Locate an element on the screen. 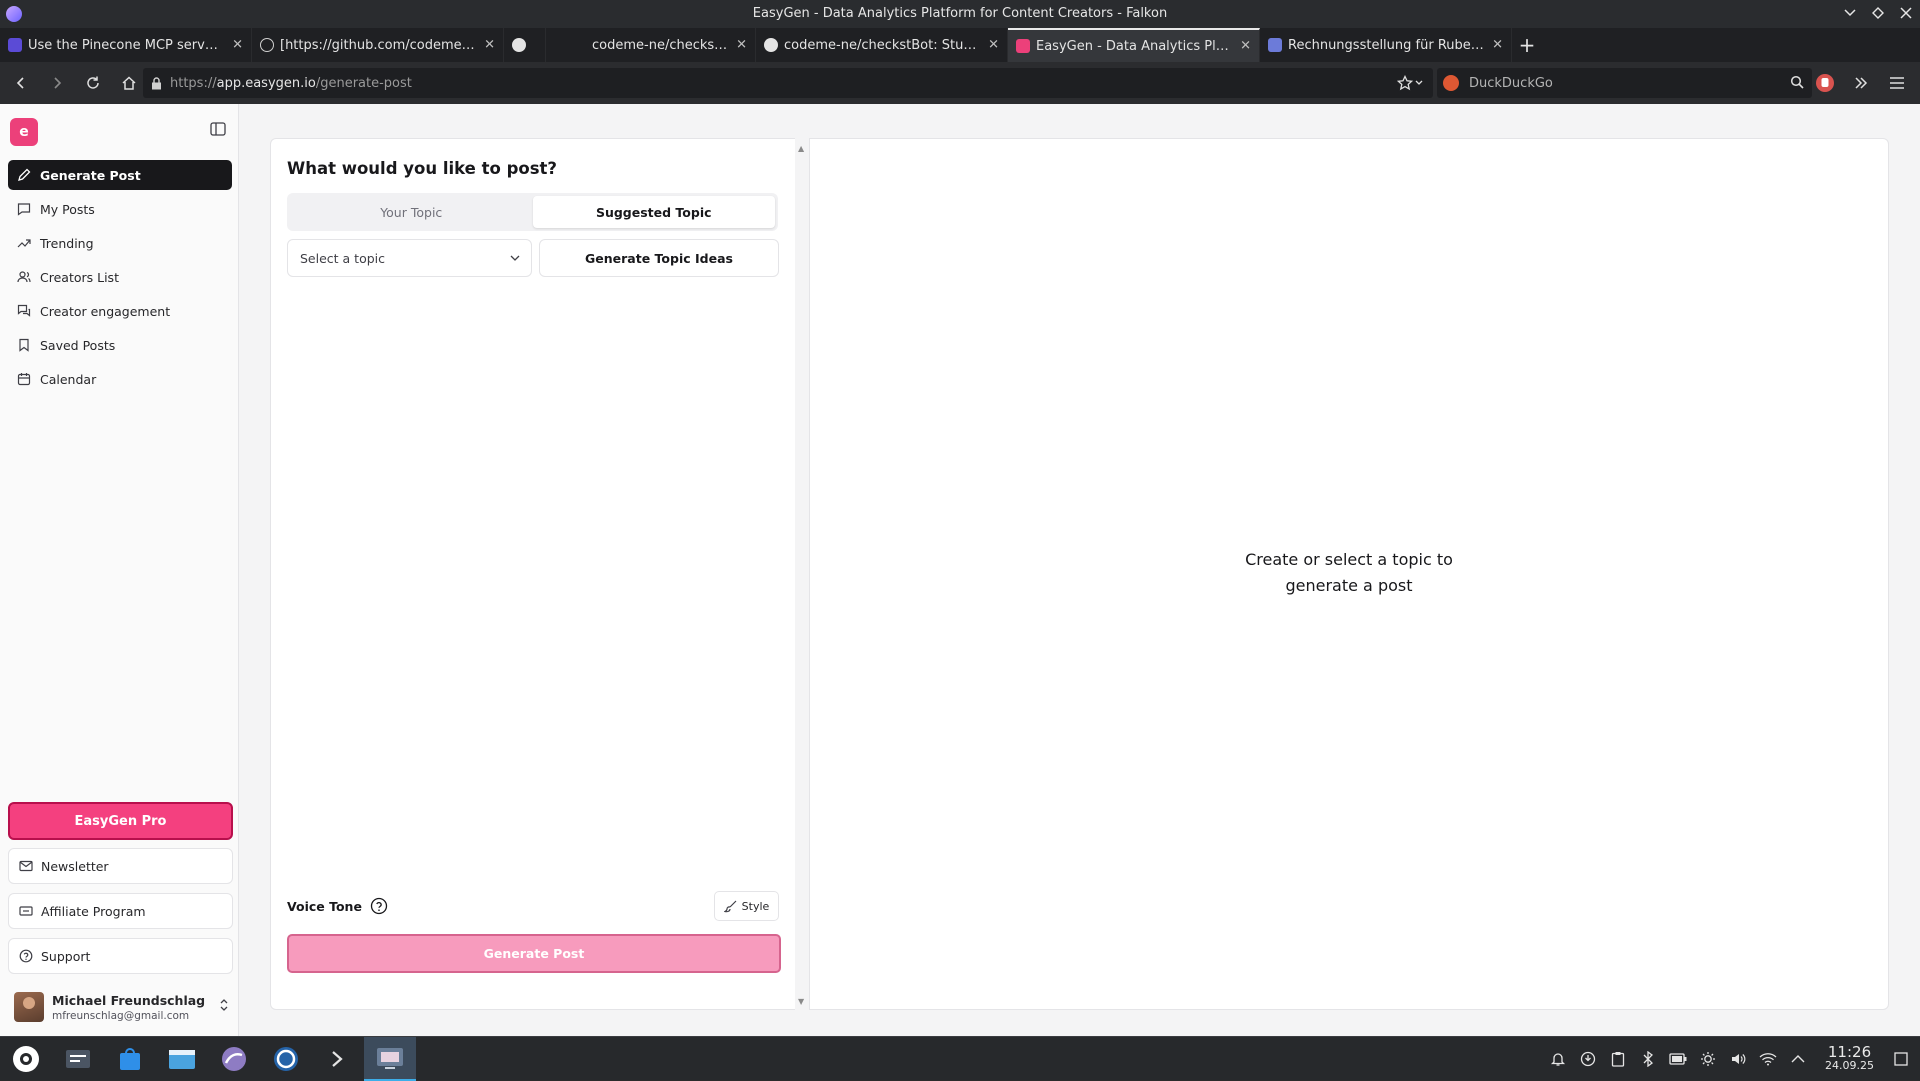 The image size is (1920, 1081). new-tab-button: + is located at coordinates (1527, 45).